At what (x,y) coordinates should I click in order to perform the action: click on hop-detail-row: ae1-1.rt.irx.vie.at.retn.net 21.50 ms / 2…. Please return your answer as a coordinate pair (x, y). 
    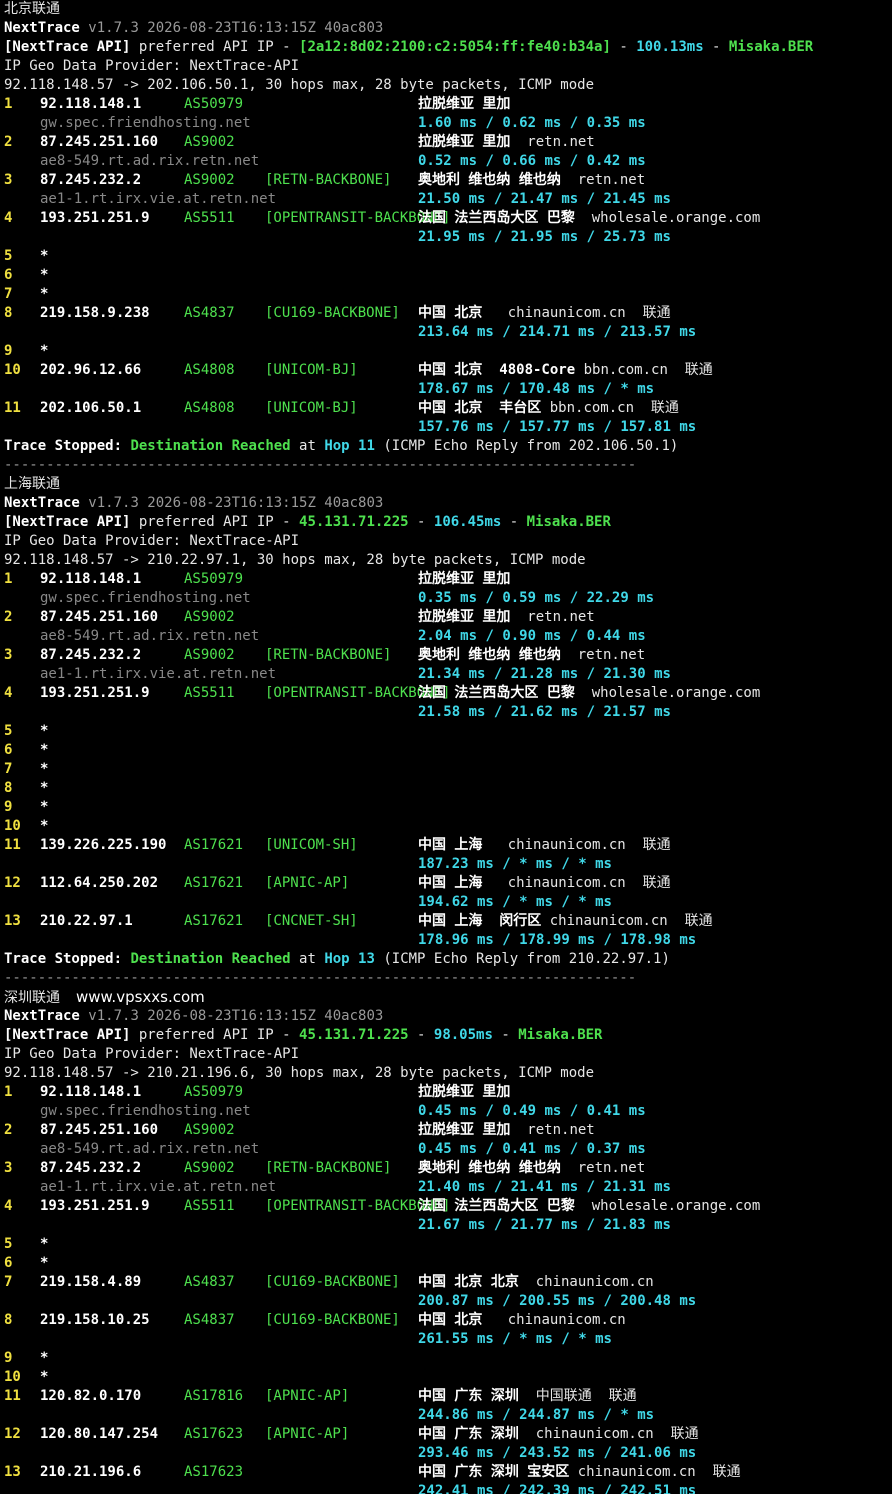
    Looking at the image, I should click on (446, 199).